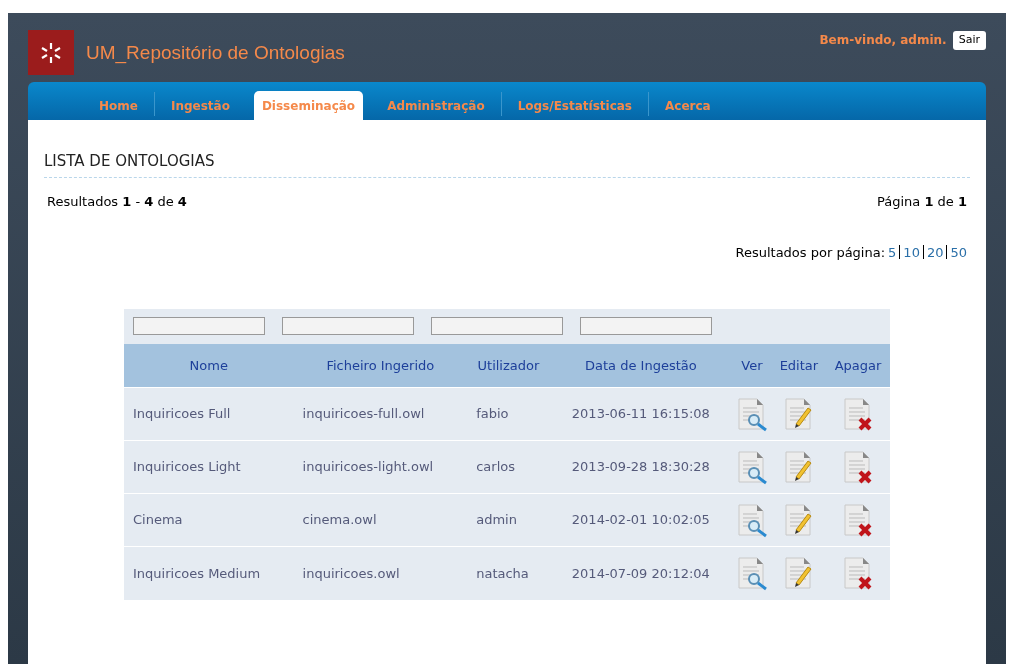  Describe the element at coordinates (508, 414) in the screenshot. I see `table-cell: fabio` at that location.